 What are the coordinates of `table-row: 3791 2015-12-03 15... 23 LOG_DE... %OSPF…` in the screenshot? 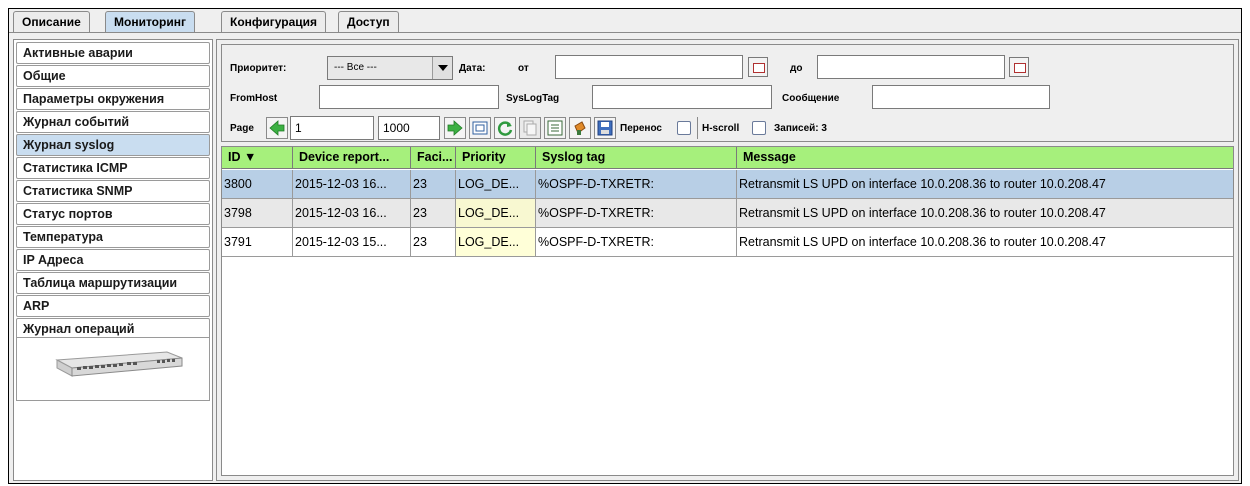 It's located at (727, 242).